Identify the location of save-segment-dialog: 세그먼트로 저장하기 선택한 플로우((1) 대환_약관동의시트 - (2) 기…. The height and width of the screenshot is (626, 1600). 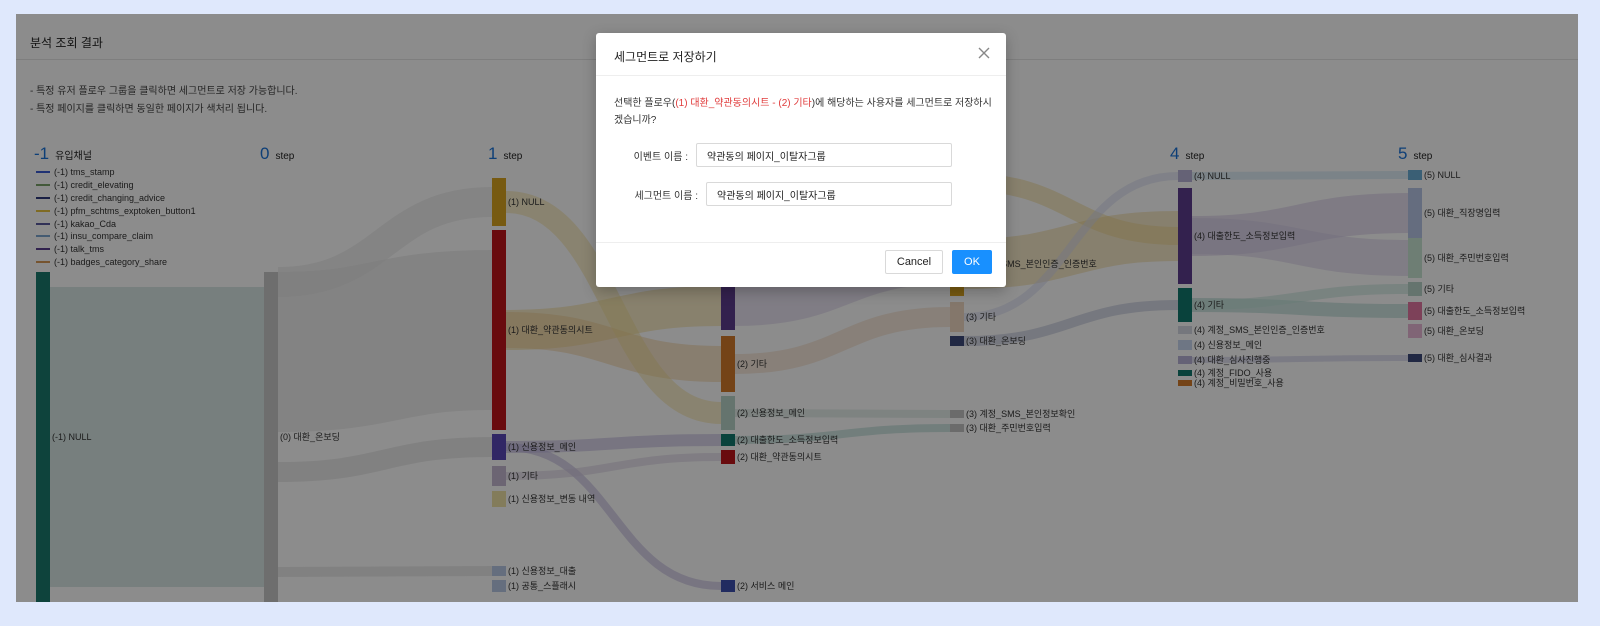
(801, 160).